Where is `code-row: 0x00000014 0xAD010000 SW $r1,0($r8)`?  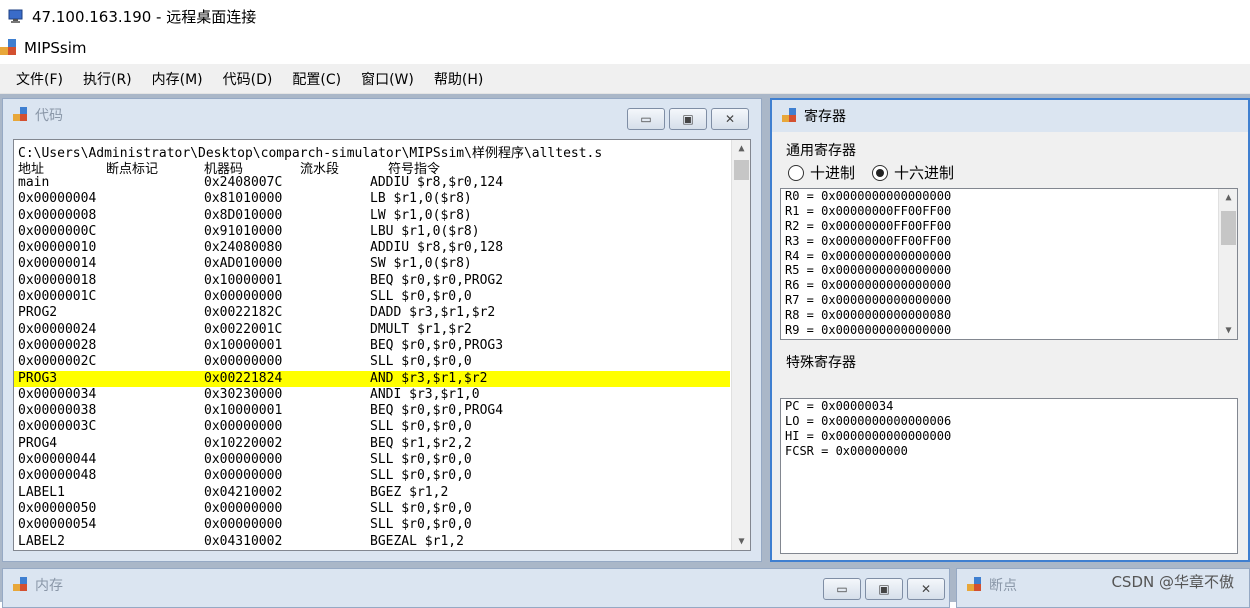 code-row: 0x00000014 0xAD010000 SW $r1,0($r8) is located at coordinates (372, 264).